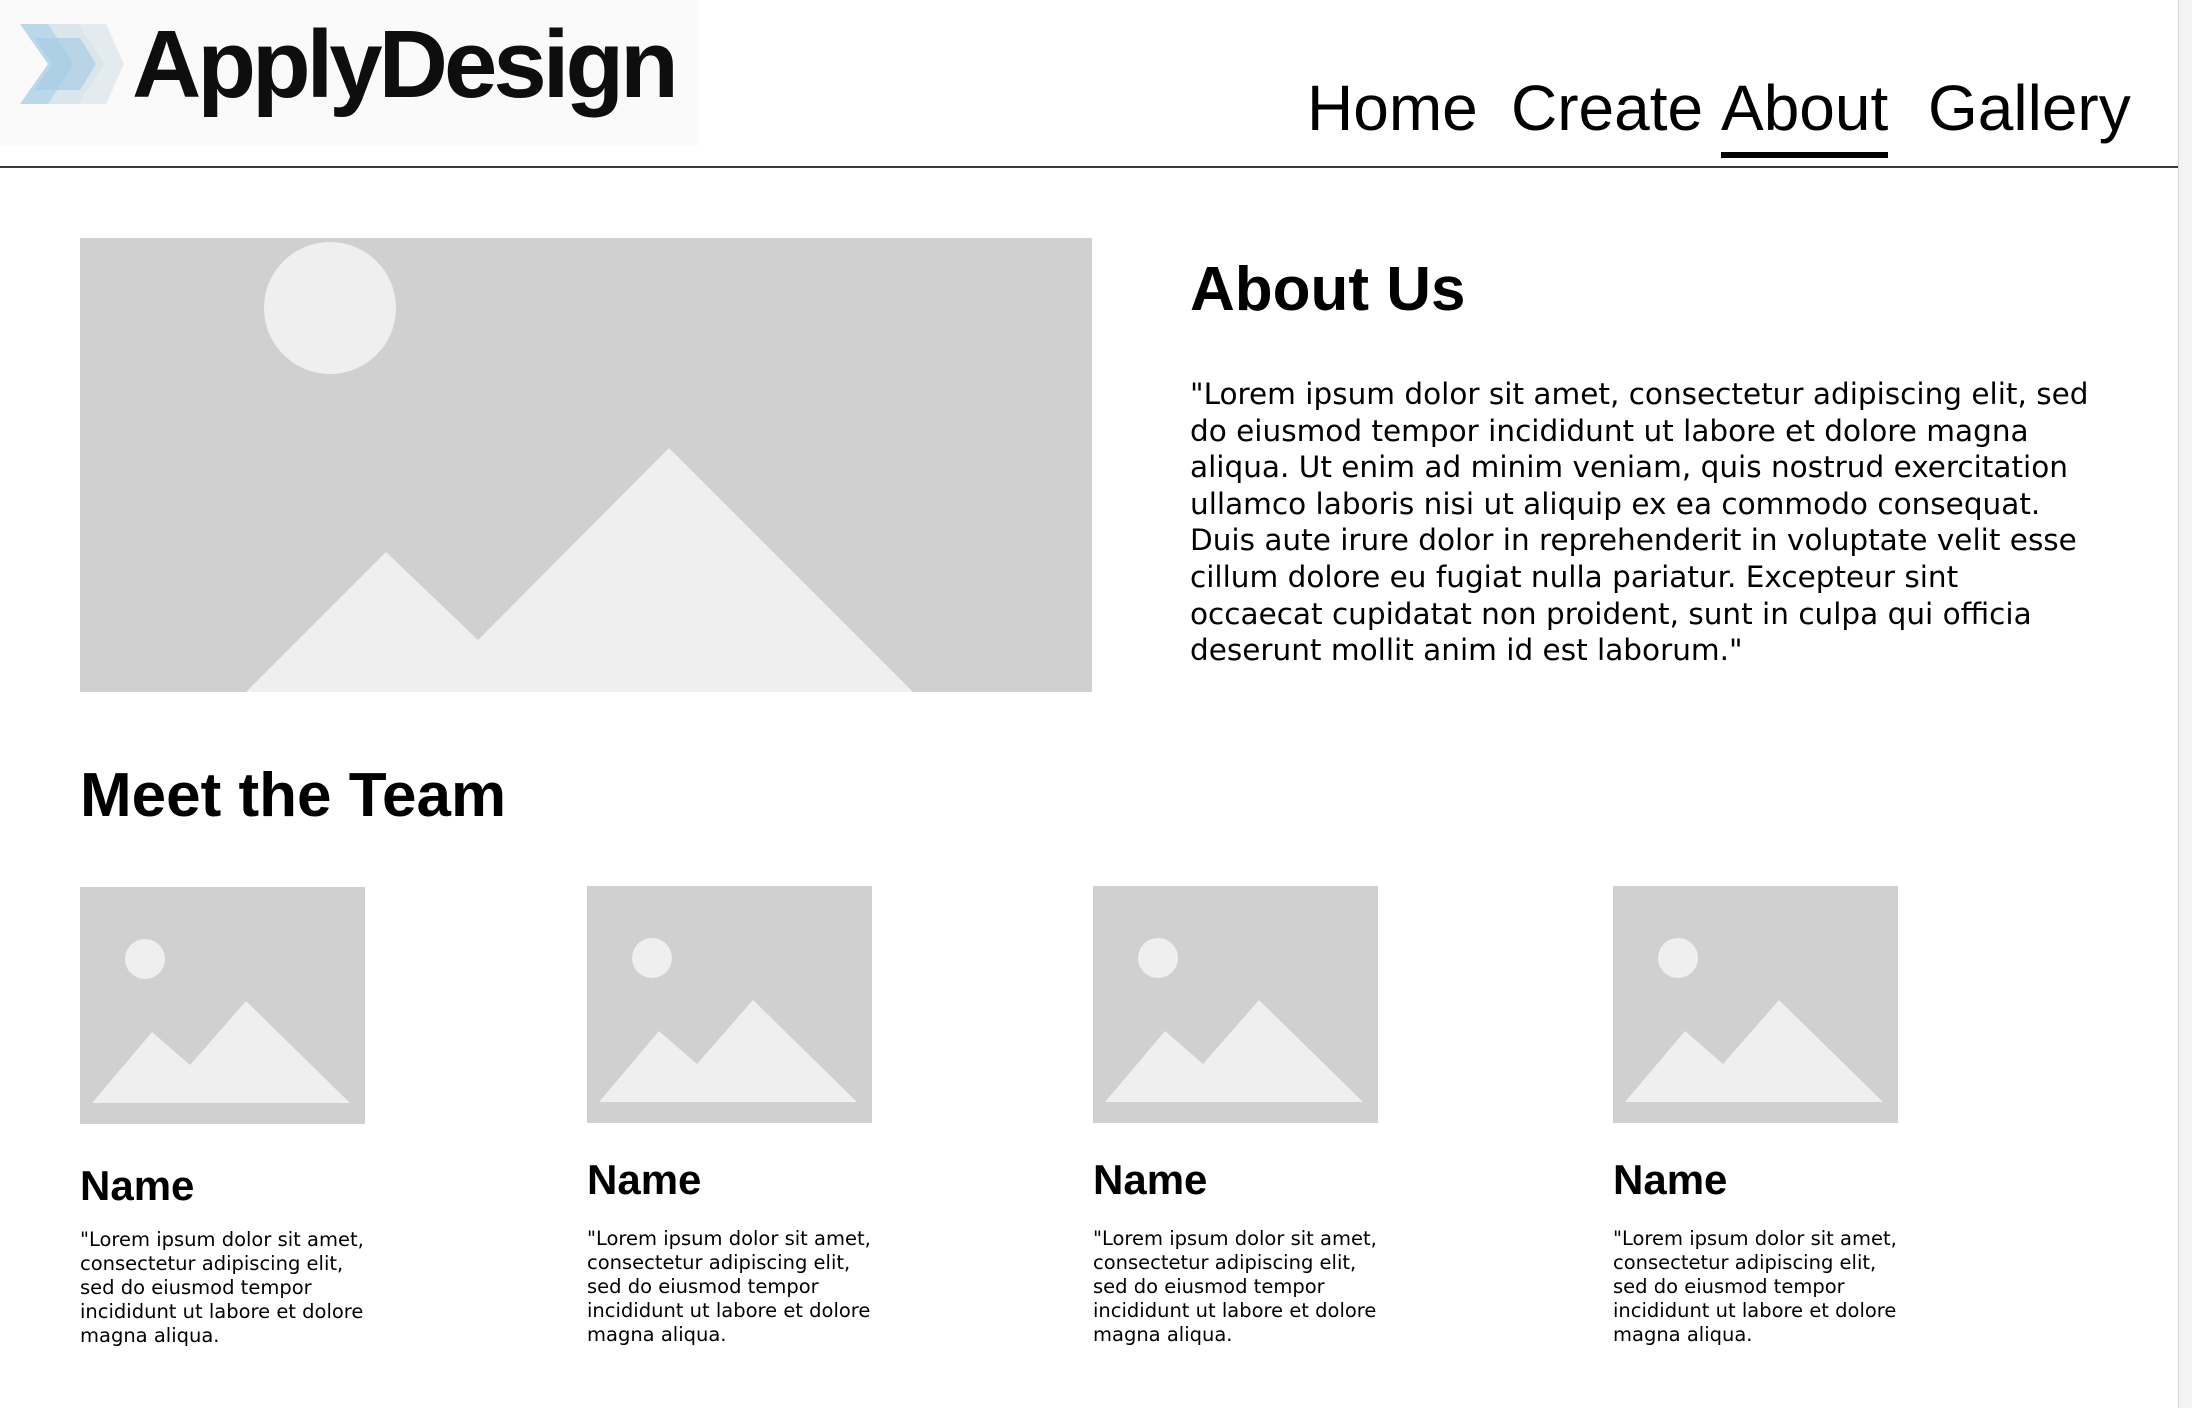 The width and height of the screenshot is (2192, 1408). Describe the element at coordinates (72, 64) in the screenshot. I see `chevron-logo-icon` at that location.